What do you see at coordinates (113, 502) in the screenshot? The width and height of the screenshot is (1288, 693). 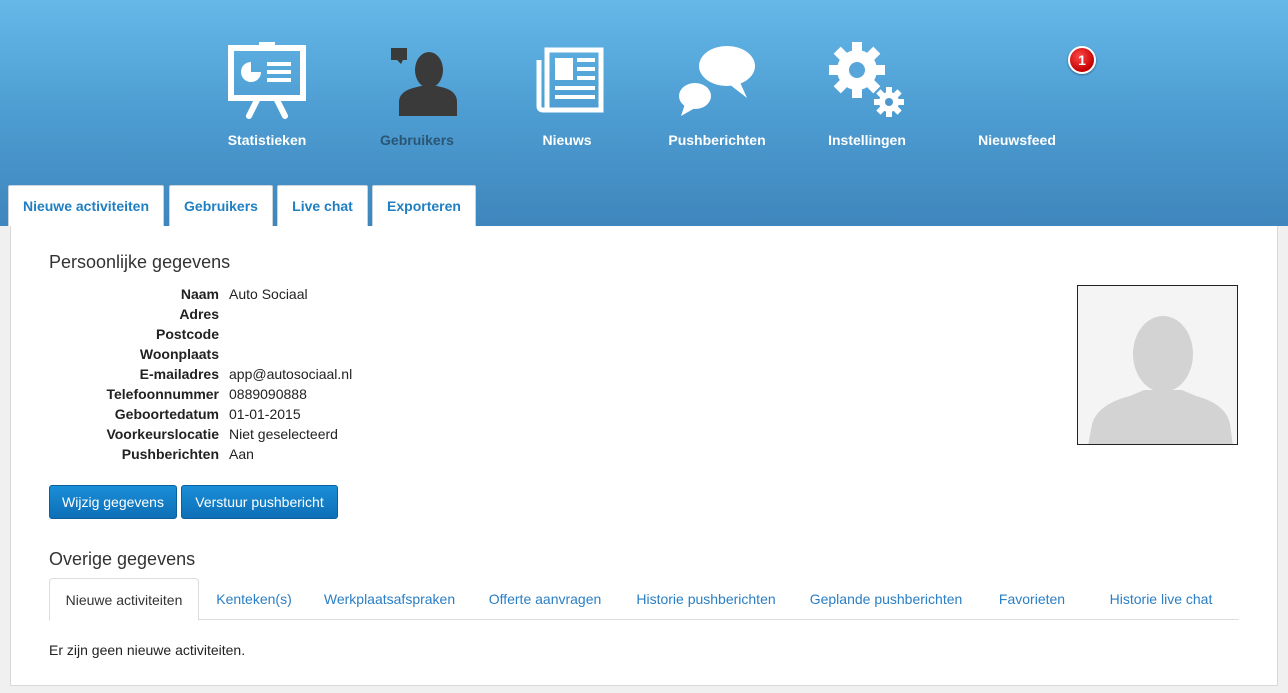 I see `edit-details-button: Wijzig gegevens` at bounding box center [113, 502].